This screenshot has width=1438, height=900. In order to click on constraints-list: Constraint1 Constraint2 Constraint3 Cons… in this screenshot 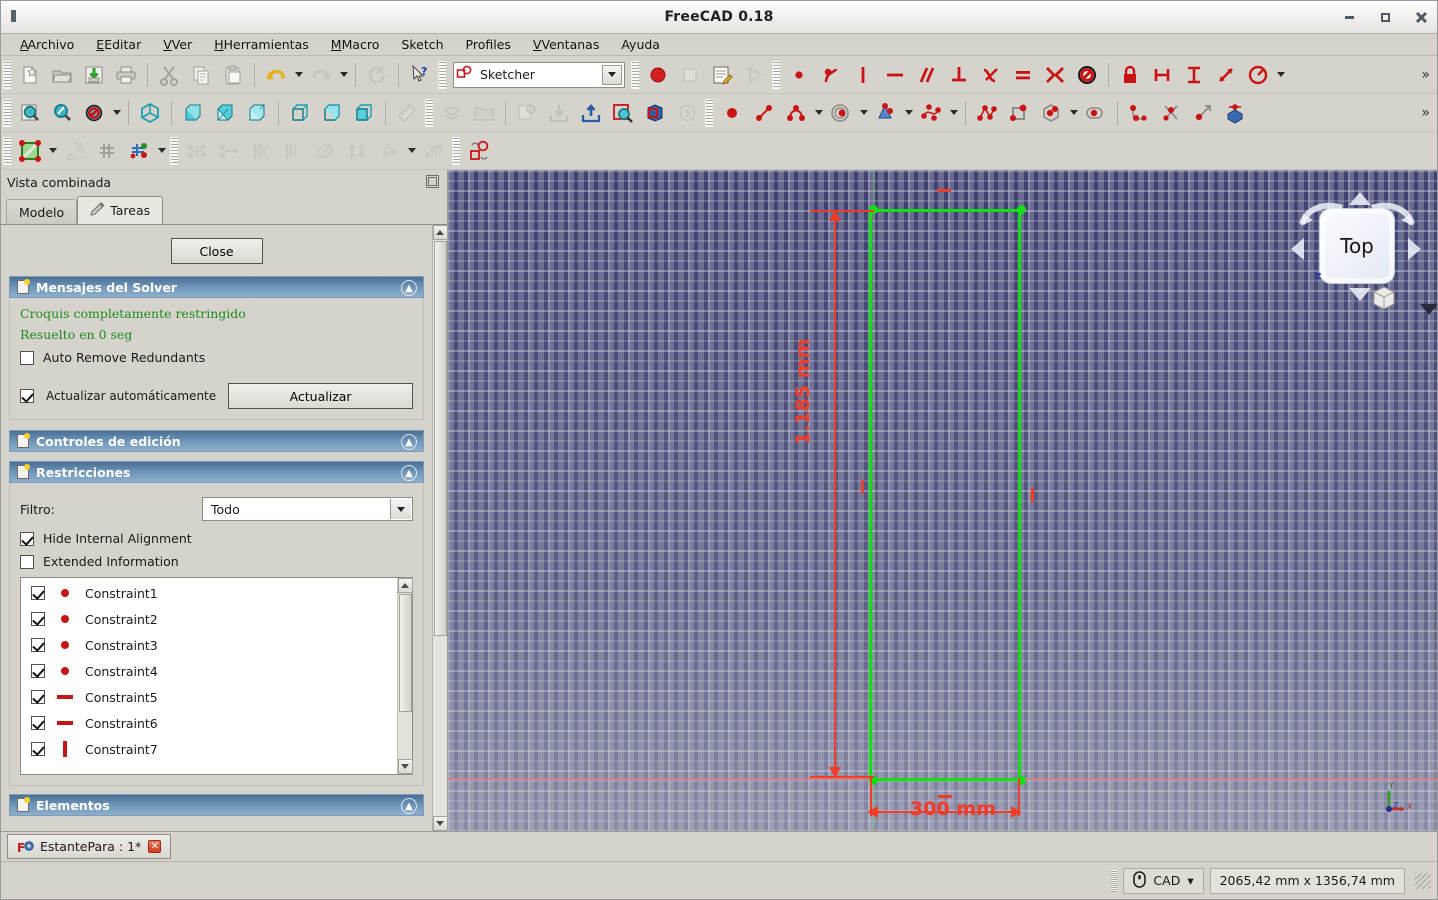, I will do `click(216, 676)`.